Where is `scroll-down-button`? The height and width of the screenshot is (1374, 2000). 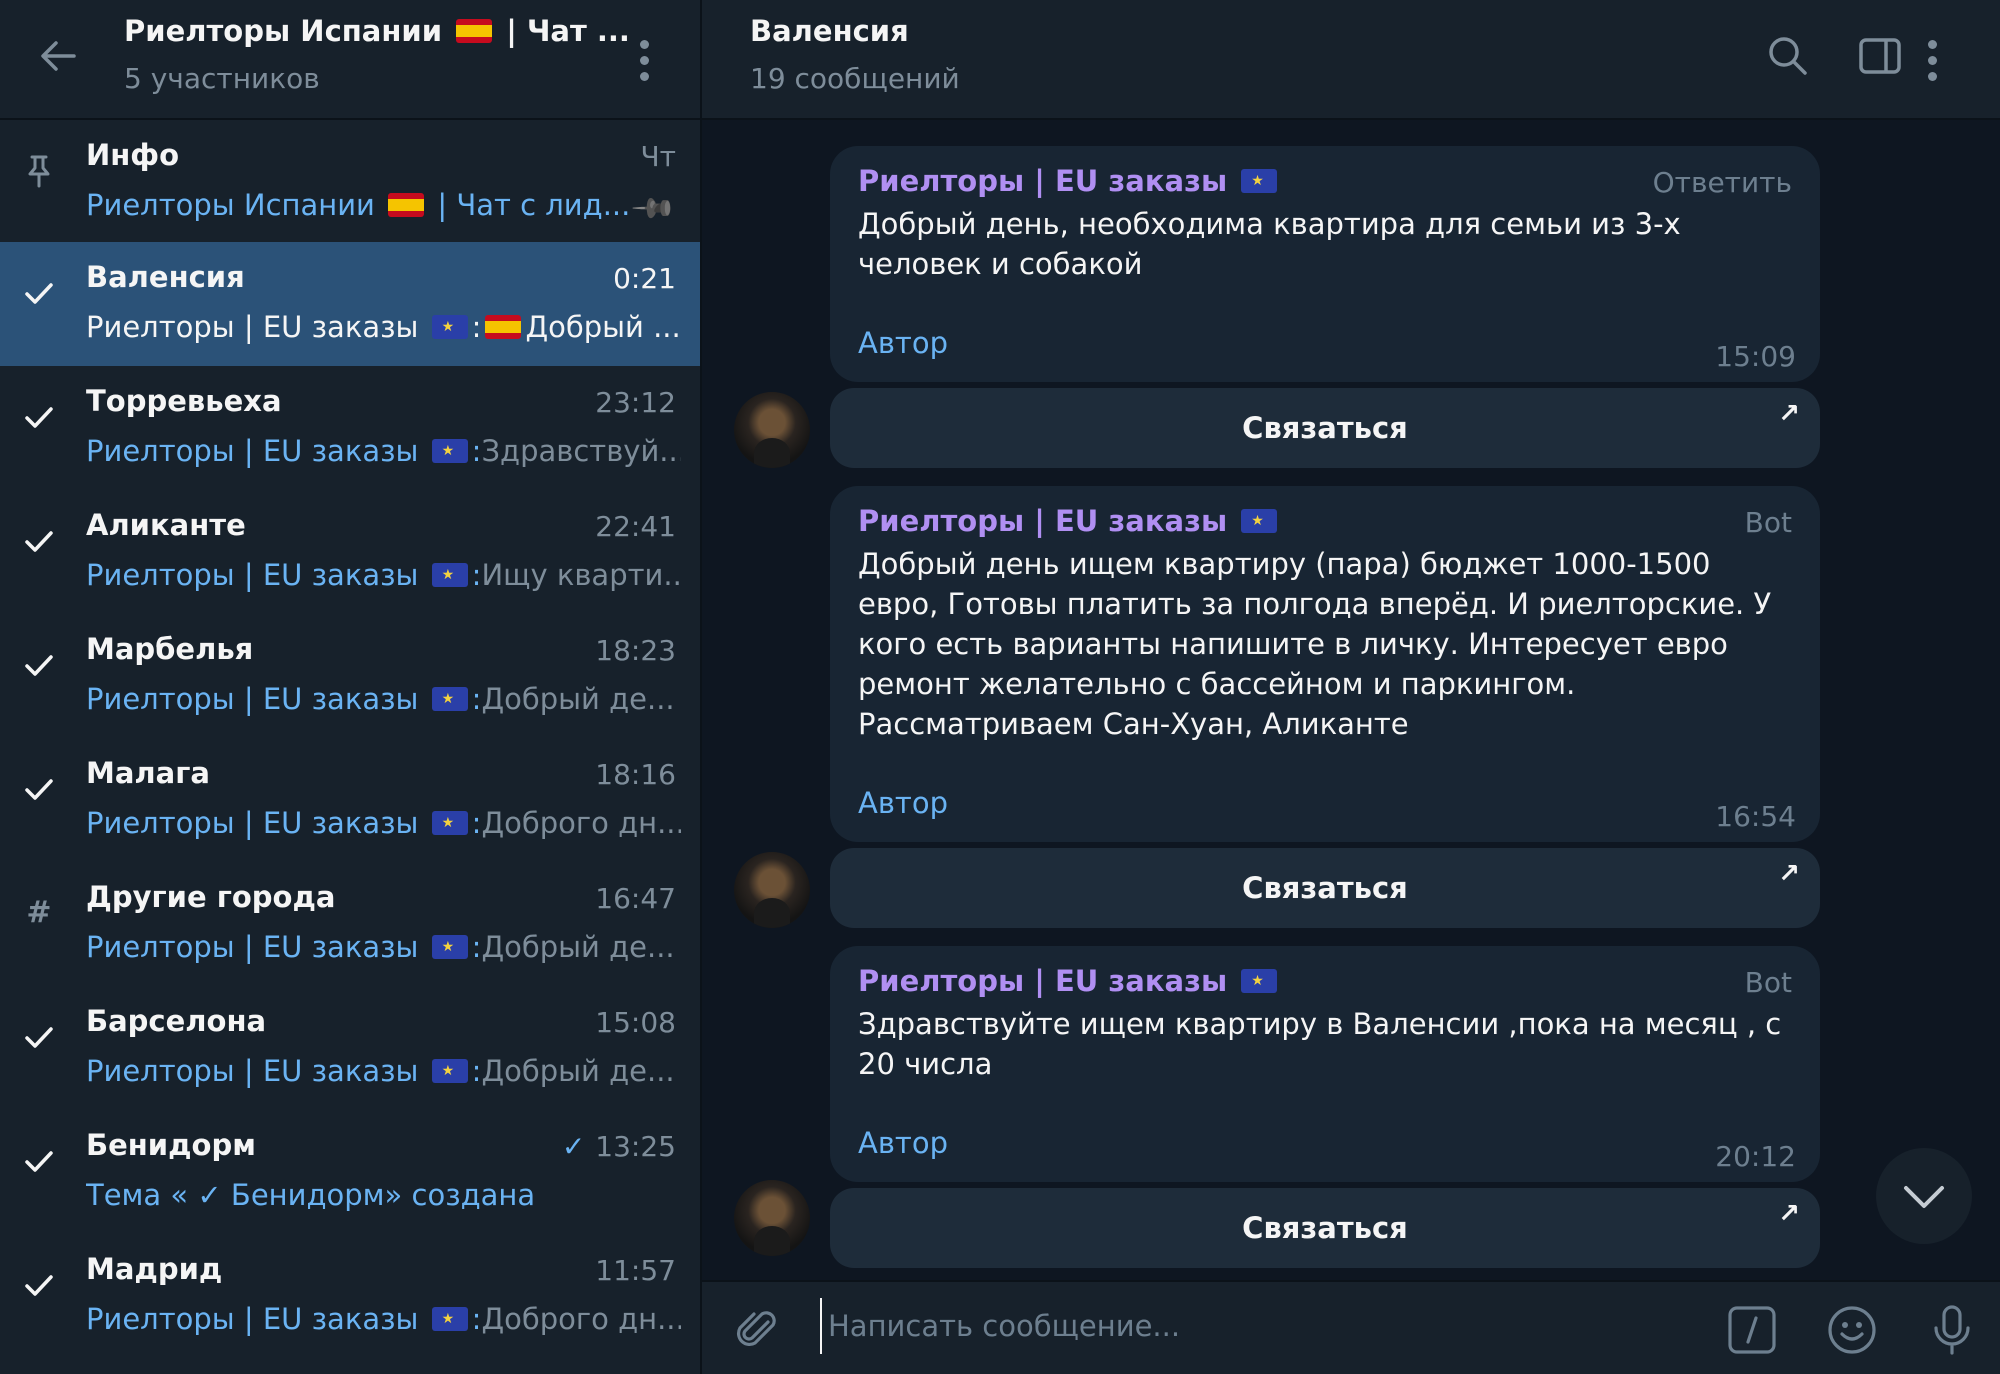 scroll-down-button is located at coordinates (1924, 1196).